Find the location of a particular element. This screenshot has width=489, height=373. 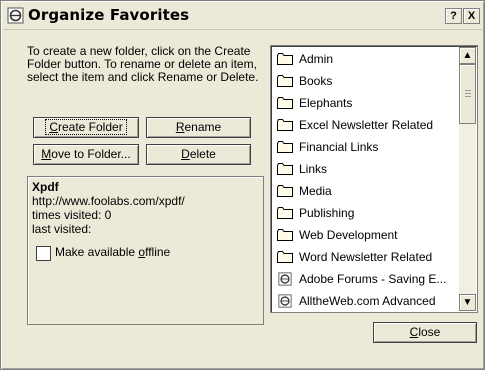

times-visited: times visited: 0 is located at coordinates (72, 215).